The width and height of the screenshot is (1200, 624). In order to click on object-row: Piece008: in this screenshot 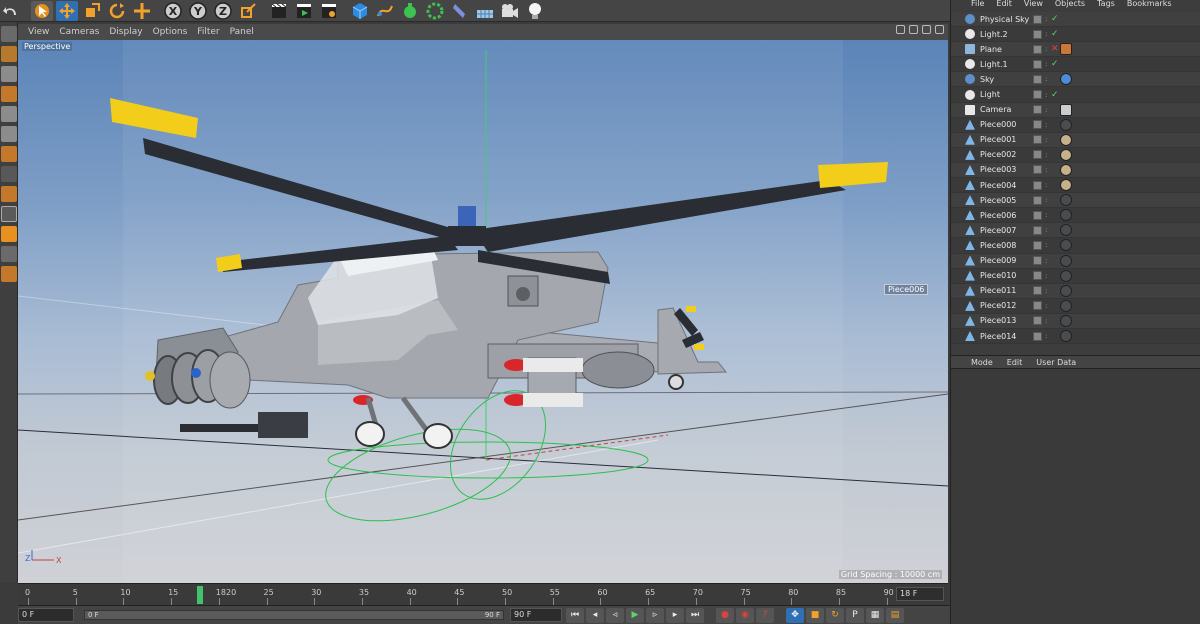, I will do `click(1075, 246)`.